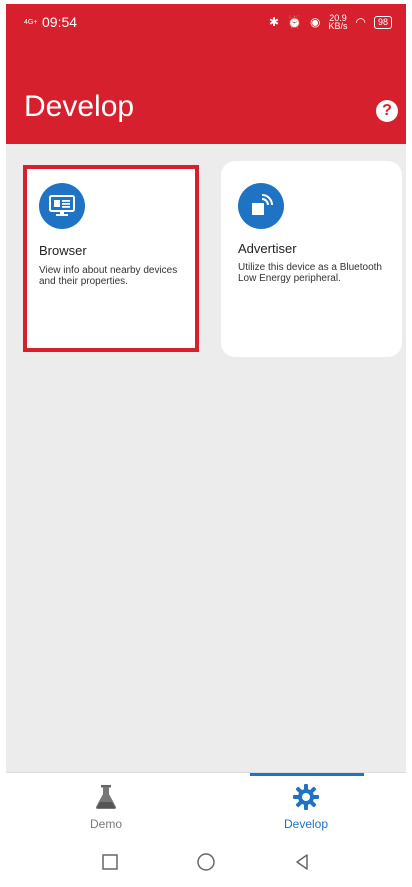 The image size is (412, 887). I want to click on vibrate-icon: ◉, so click(315, 22).